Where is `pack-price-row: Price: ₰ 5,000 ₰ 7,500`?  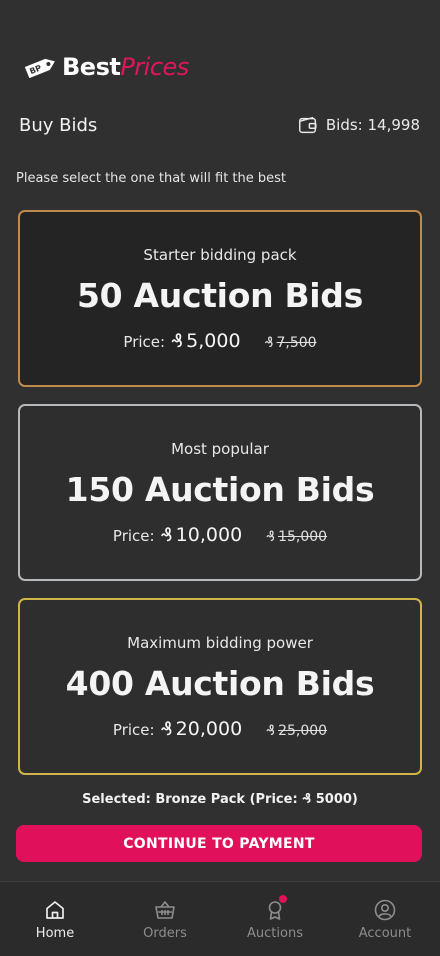
pack-price-row: Price: ₰ 5,000 ₰ 7,500 is located at coordinates (220, 341).